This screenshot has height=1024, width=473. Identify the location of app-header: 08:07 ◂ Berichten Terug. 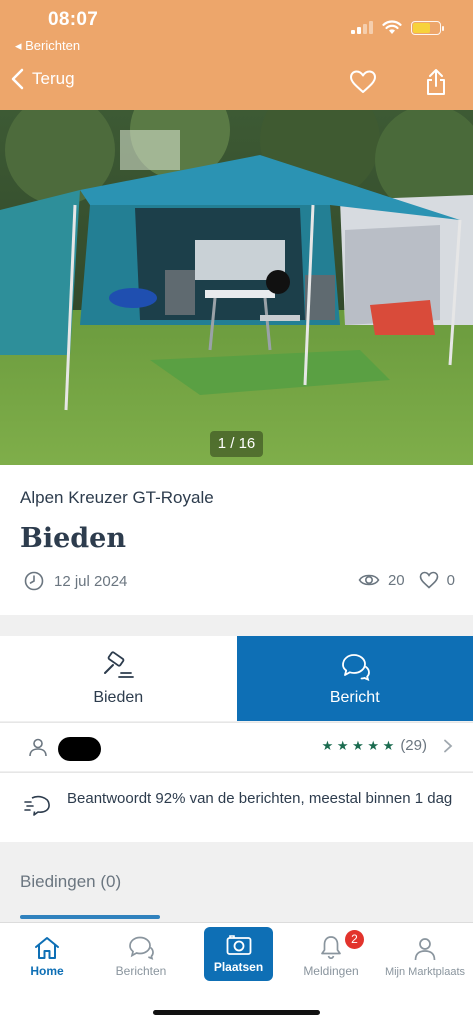
(236, 55).